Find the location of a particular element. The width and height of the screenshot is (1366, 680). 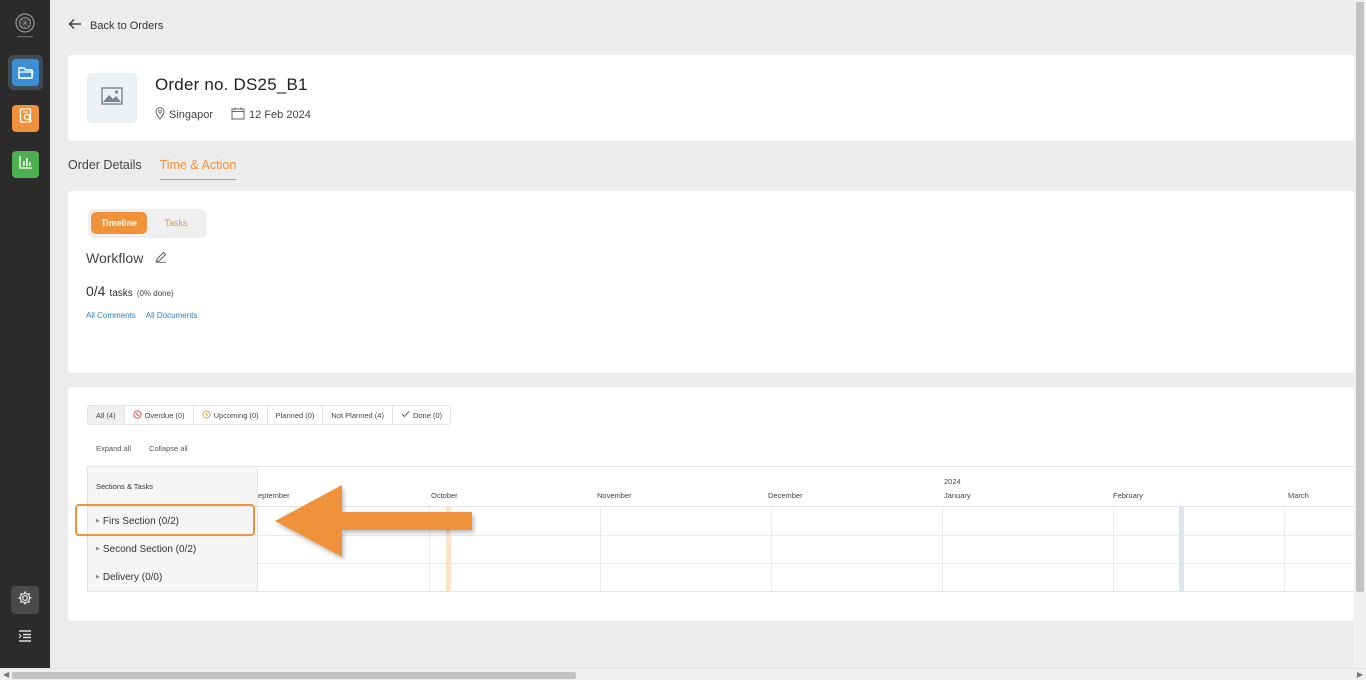

vertical-scroll-thumb is located at coordinates (1360, 297).